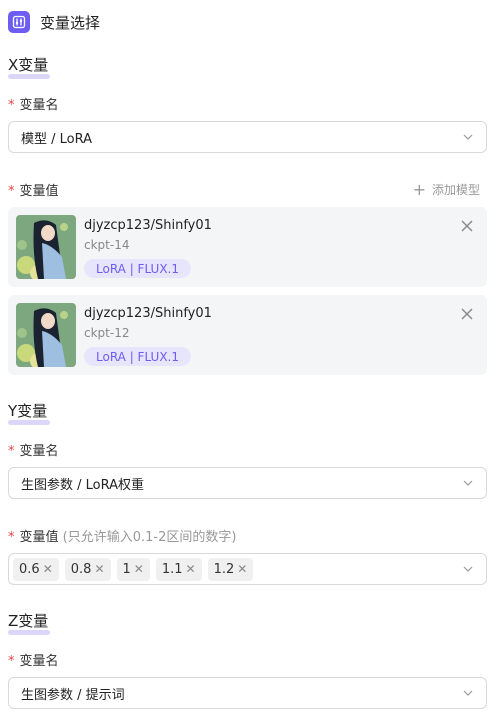 The width and height of the screenshot is (496, 716). What do you see at coordinates (39, 105) in the screenshot?
I see `x-name-label-text: 变量名` at bounding box center [39, 105].